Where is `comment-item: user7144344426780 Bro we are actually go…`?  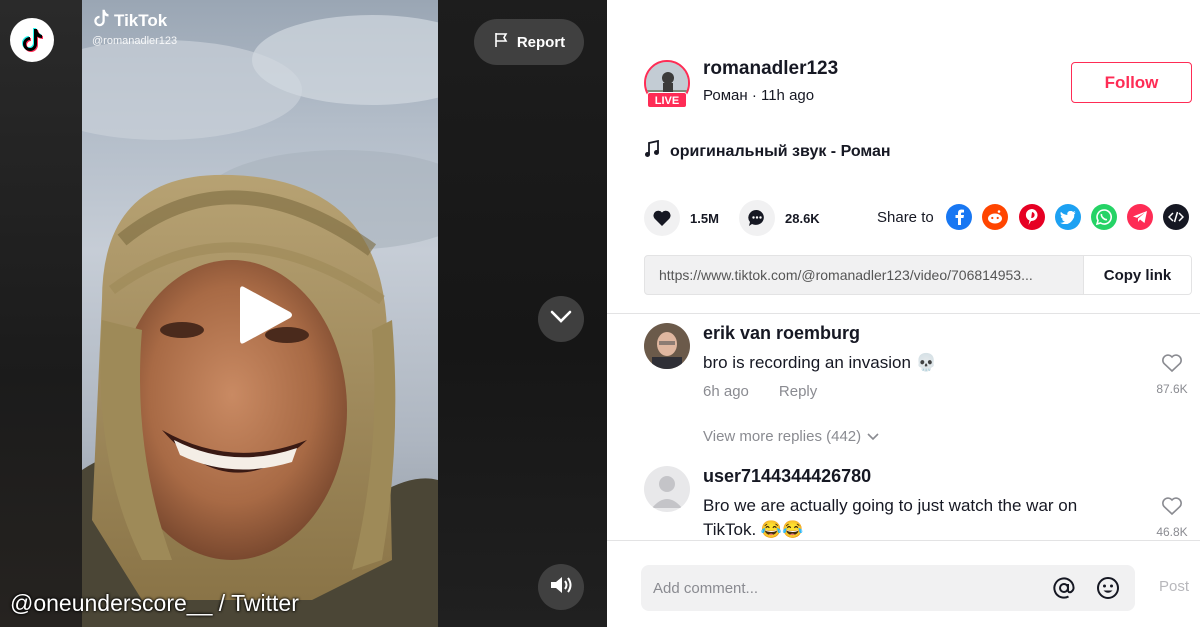 comment-item: user7144344426780 Bro we are actually go… is located at coordinates (918, 503).